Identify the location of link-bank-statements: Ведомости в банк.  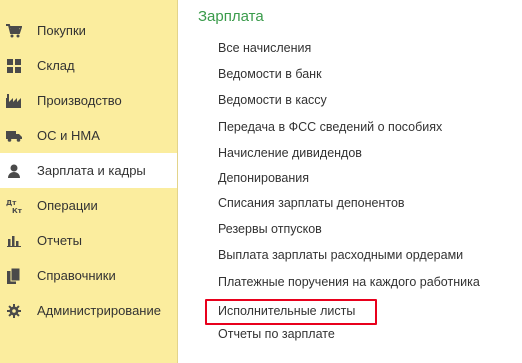
(270, 74).